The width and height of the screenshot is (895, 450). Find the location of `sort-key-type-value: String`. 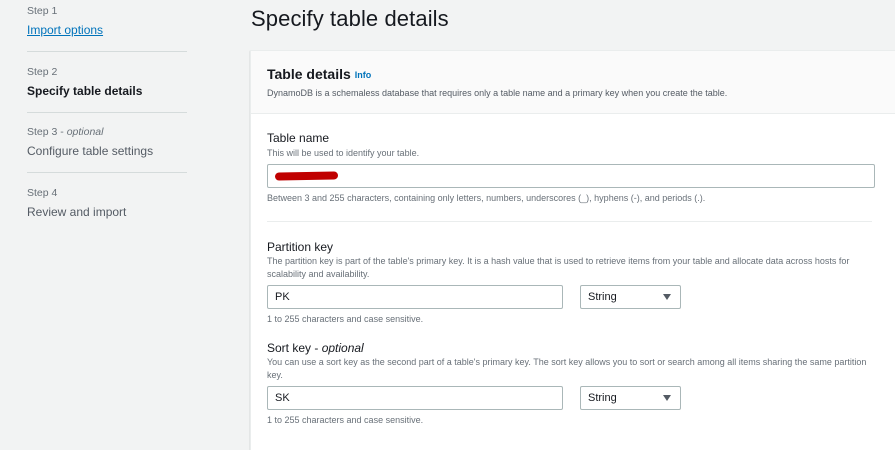

sort-key-type-value: String is located at coordinates (602, 398).